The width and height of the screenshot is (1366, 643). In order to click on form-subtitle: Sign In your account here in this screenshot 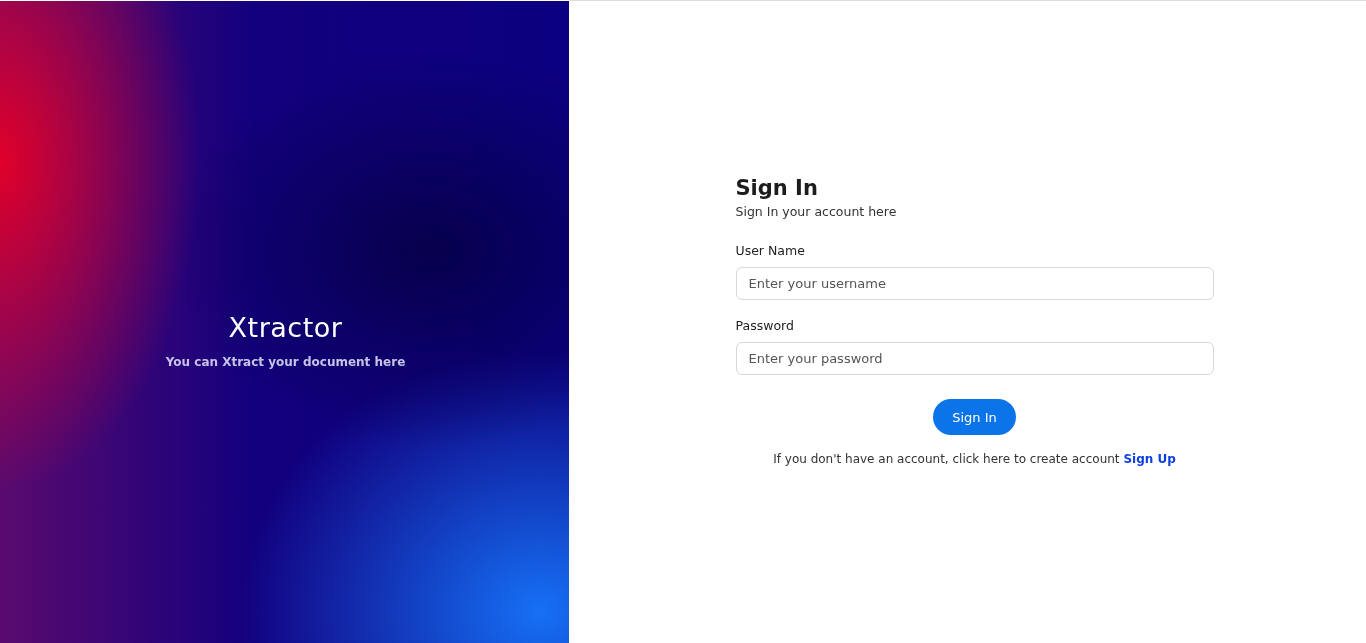, I will do `click(816, 211)`.